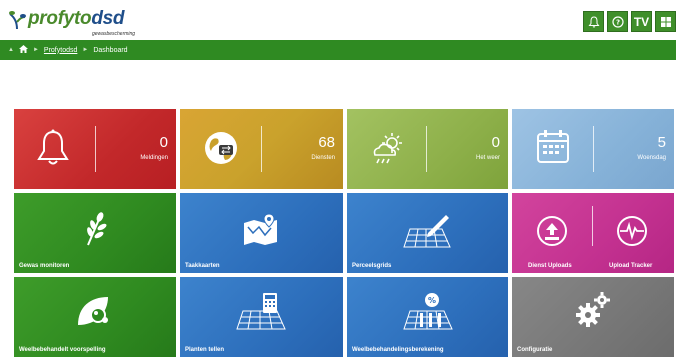 This screenshot has width=676, height=357. I want to click on header-actions: ? TV, so click(629, 21).